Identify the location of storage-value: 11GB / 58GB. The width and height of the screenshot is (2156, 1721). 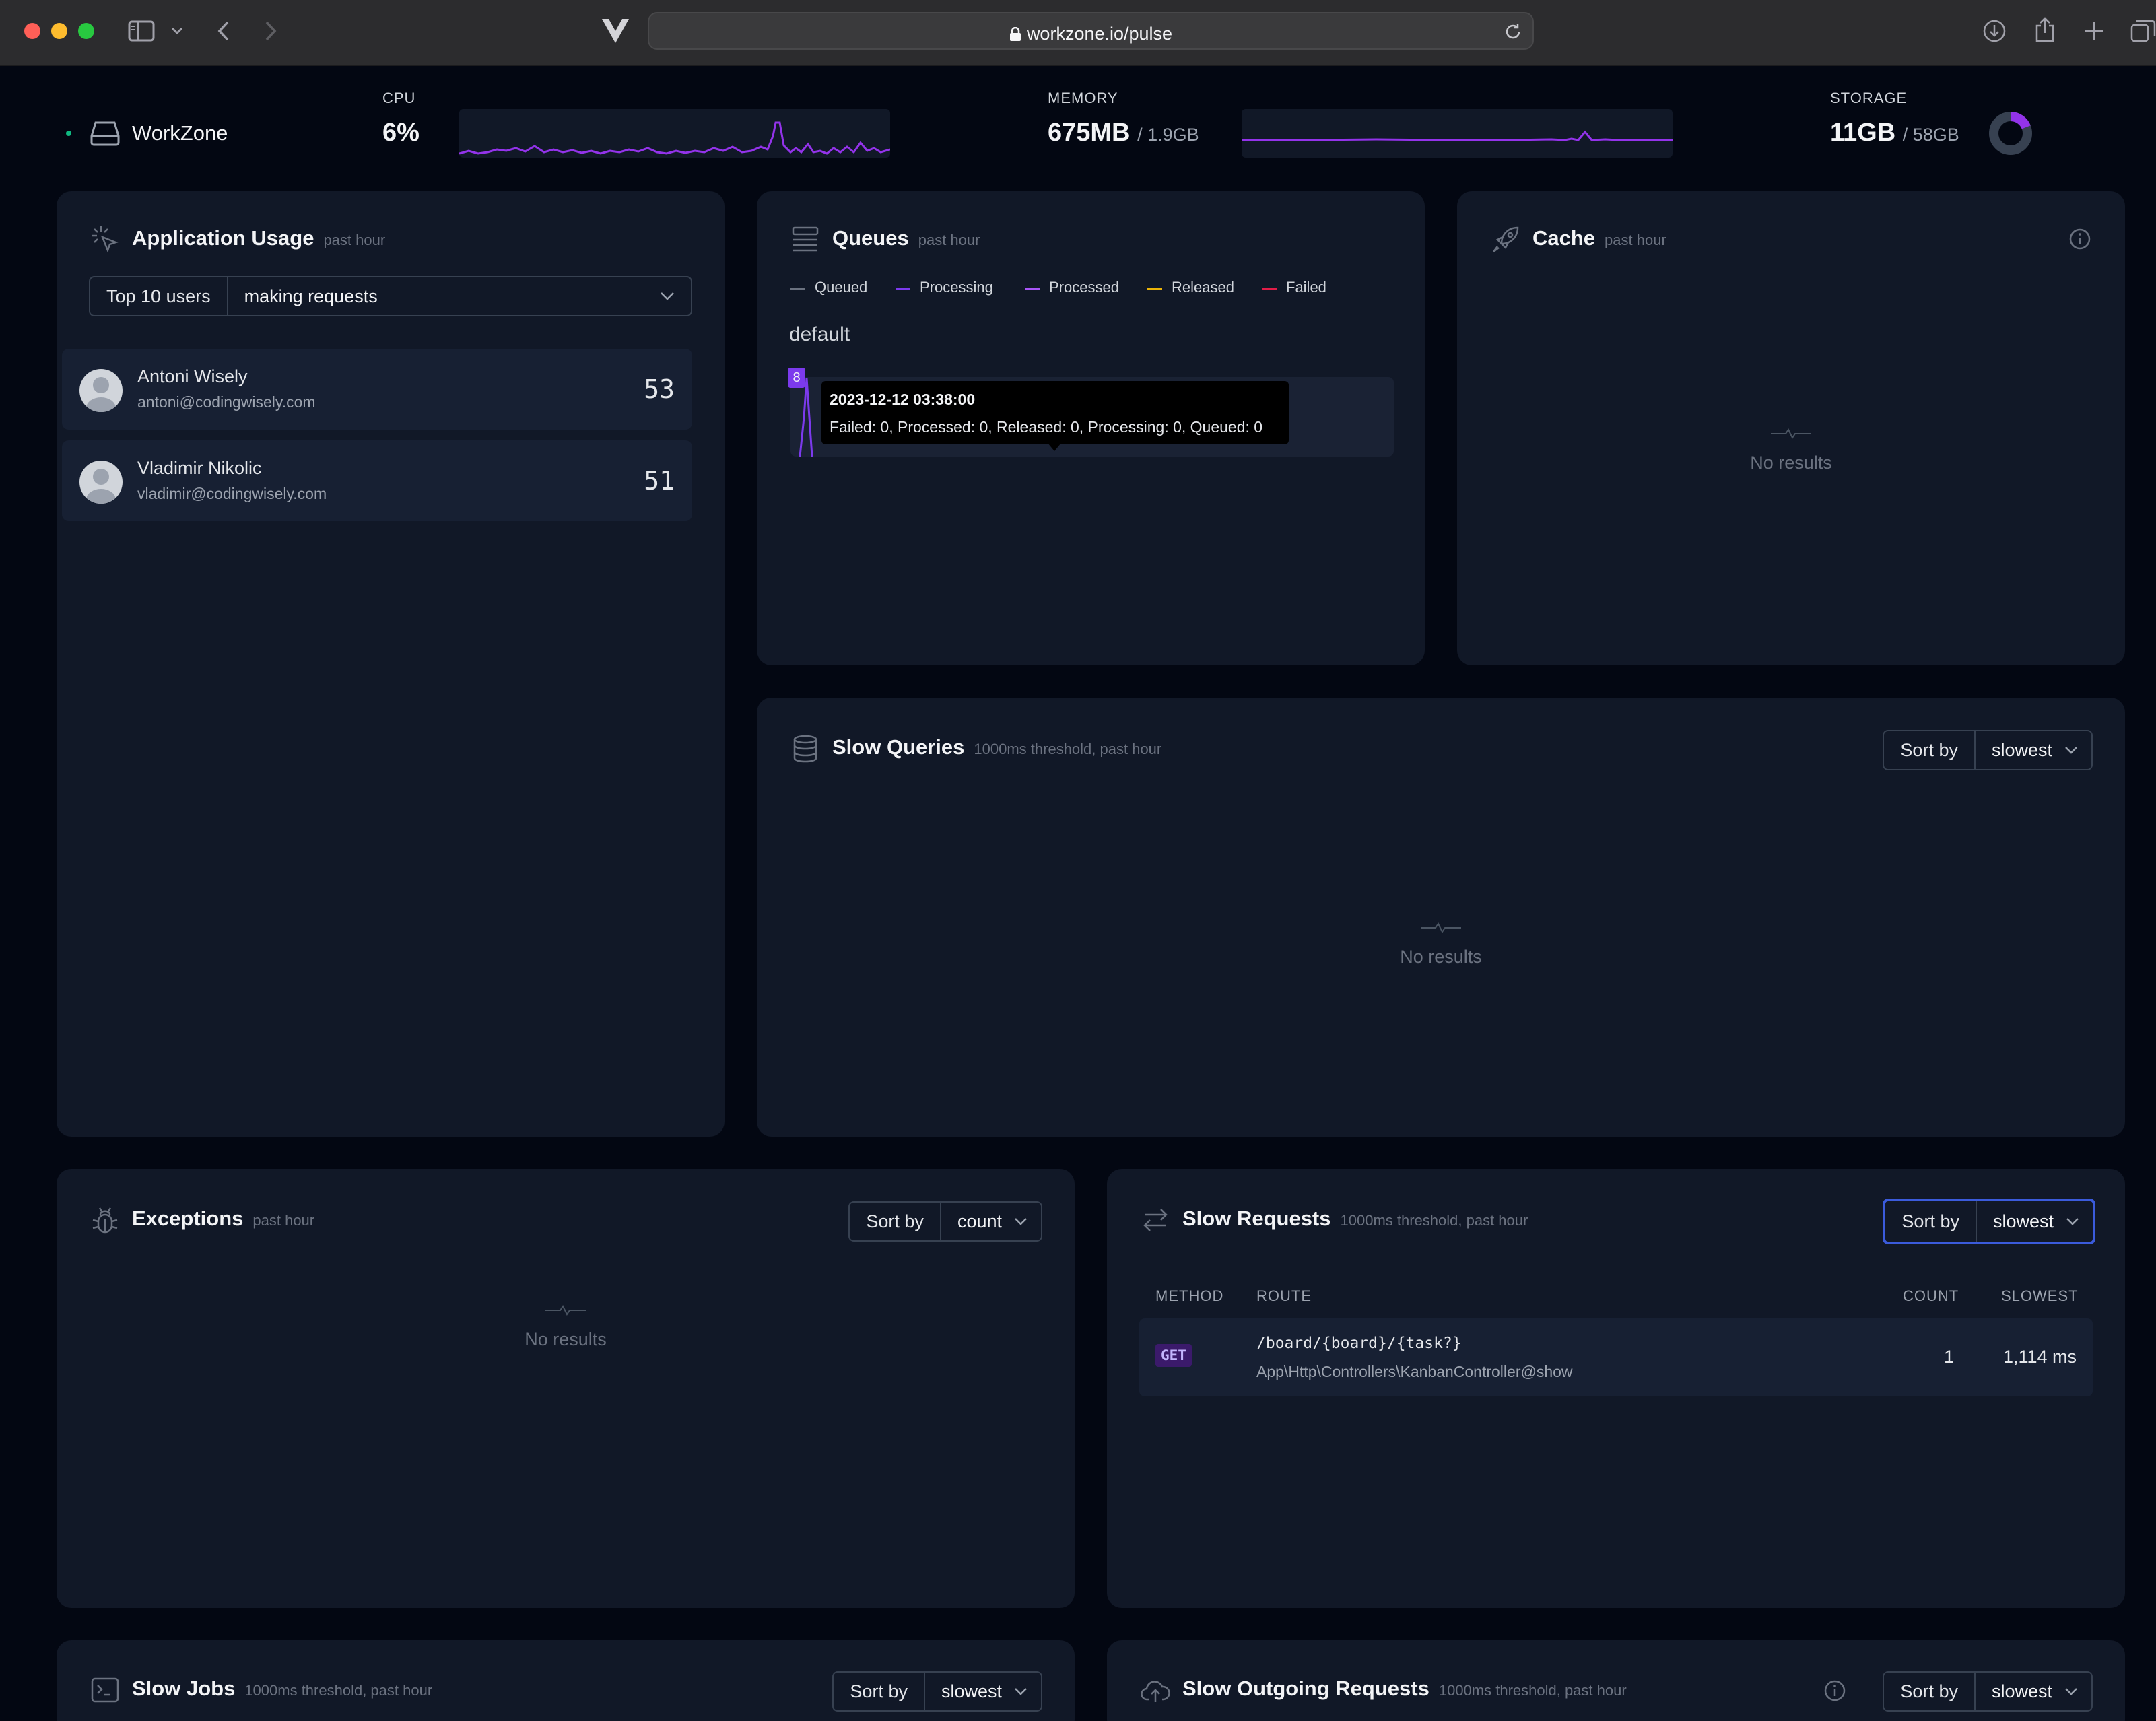
(1894, 133).